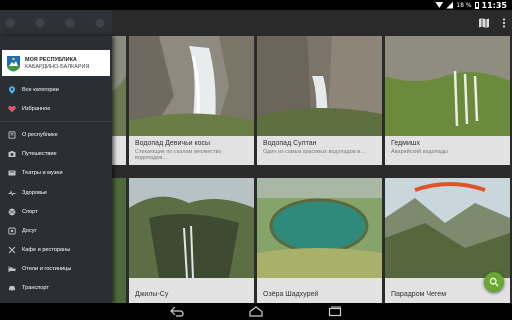  Describe the element at coordinates (12, 231) in the screenshot. I see `leisure-icon` at that location.